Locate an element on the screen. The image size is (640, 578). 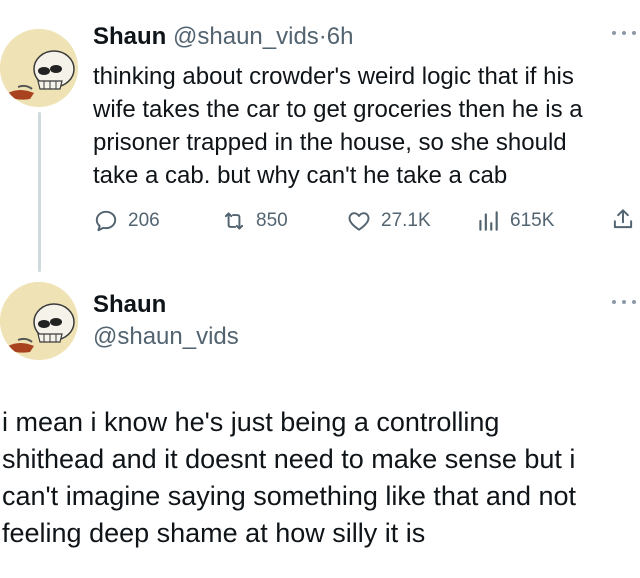
bar-chart-icon is located at coordinates (488, 221).